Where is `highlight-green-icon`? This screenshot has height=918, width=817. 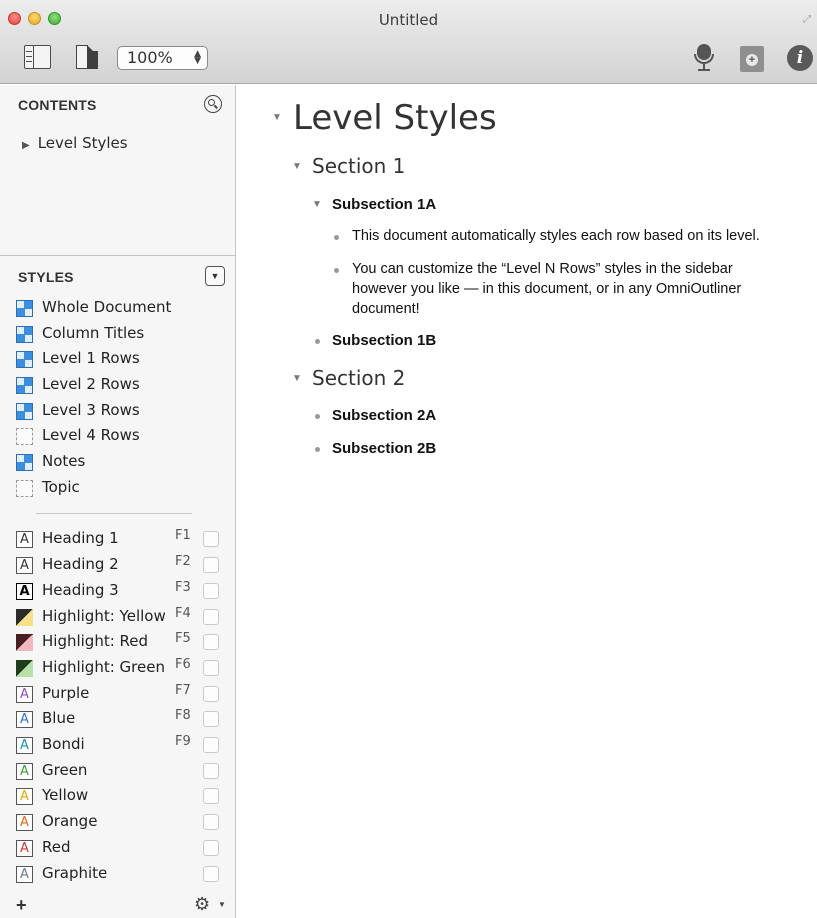
highlight-green-icon is located at coordinates (24, 668).